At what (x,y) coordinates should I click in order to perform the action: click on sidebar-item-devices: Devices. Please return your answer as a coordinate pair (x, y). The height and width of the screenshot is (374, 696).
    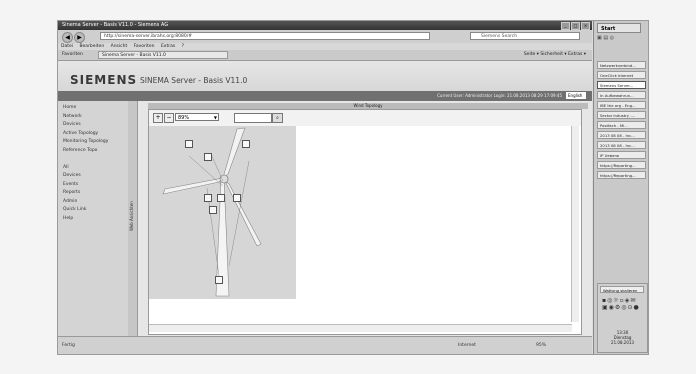
    Looking at the image, I should click on (93, 176).